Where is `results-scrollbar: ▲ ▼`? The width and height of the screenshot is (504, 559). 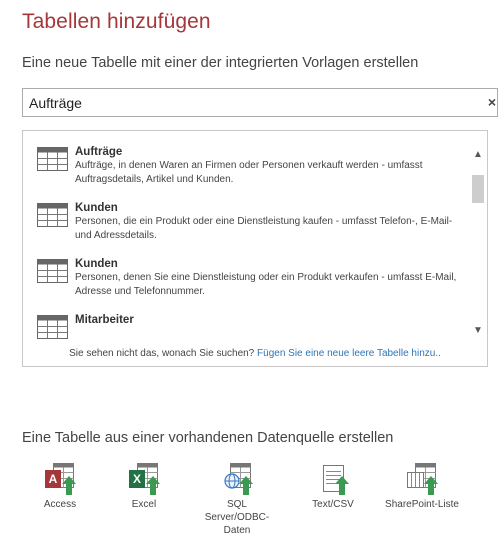
results-scrollbar: ▲ ▼ is located at coordinates (478, 237).